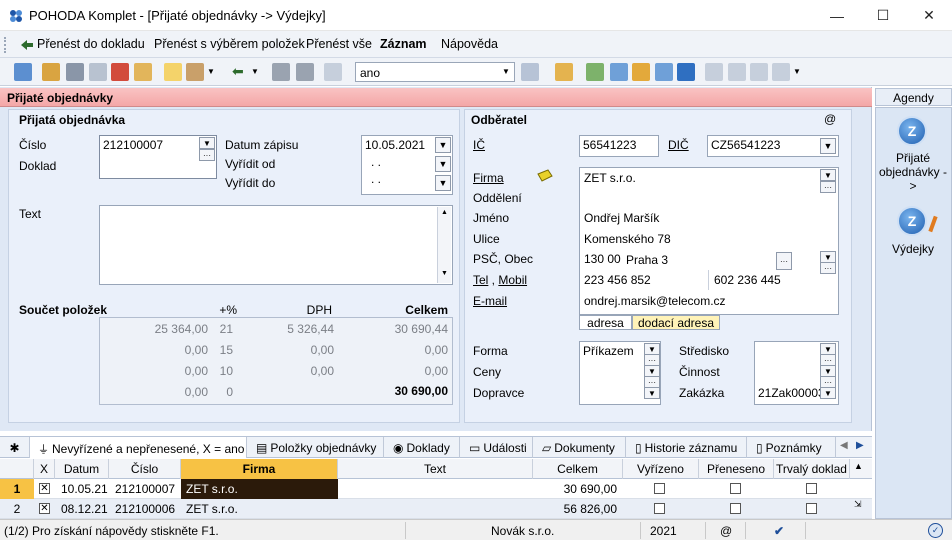 The image size is (952, 540). Describe the element at coordinates (305, 72) in the screenshot. I see `discard-icon` at that location.